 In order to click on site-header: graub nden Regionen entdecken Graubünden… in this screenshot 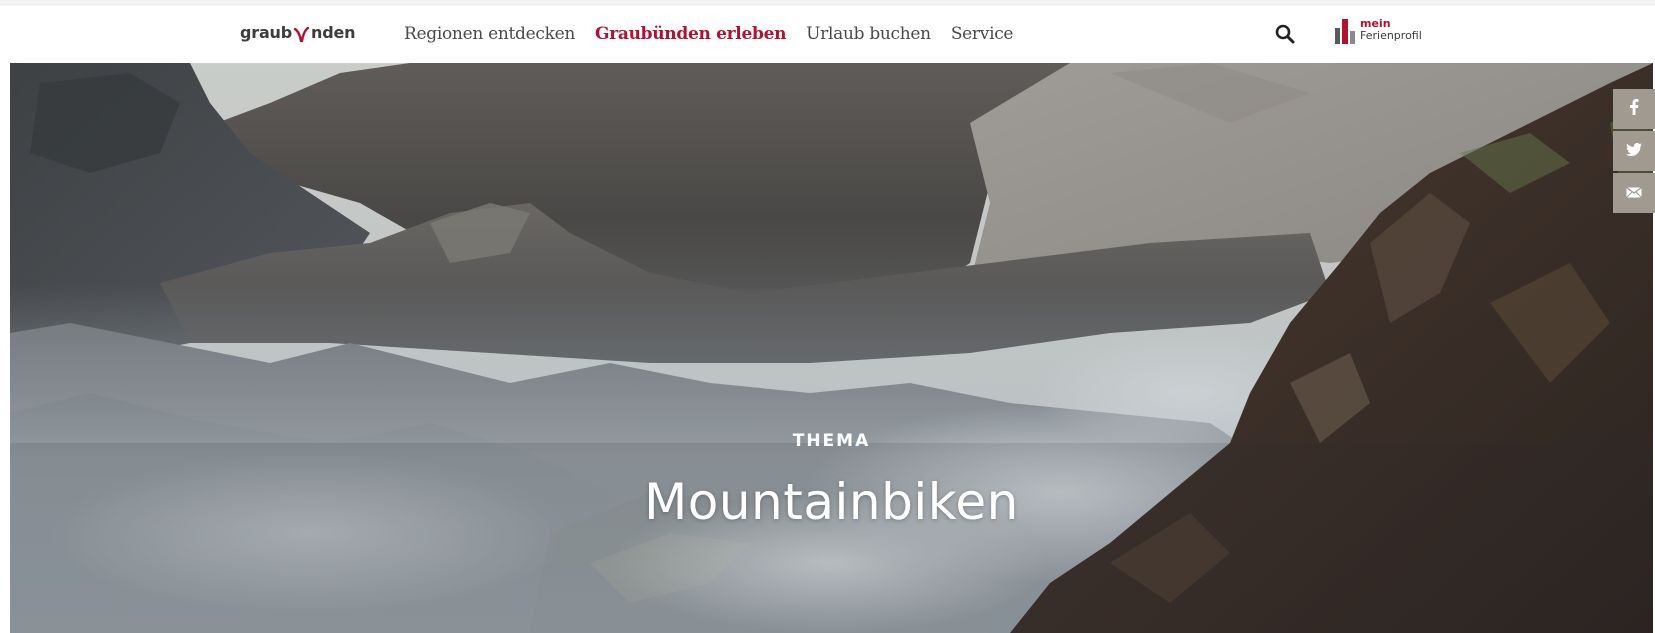, I will do `click(831, 34)`.